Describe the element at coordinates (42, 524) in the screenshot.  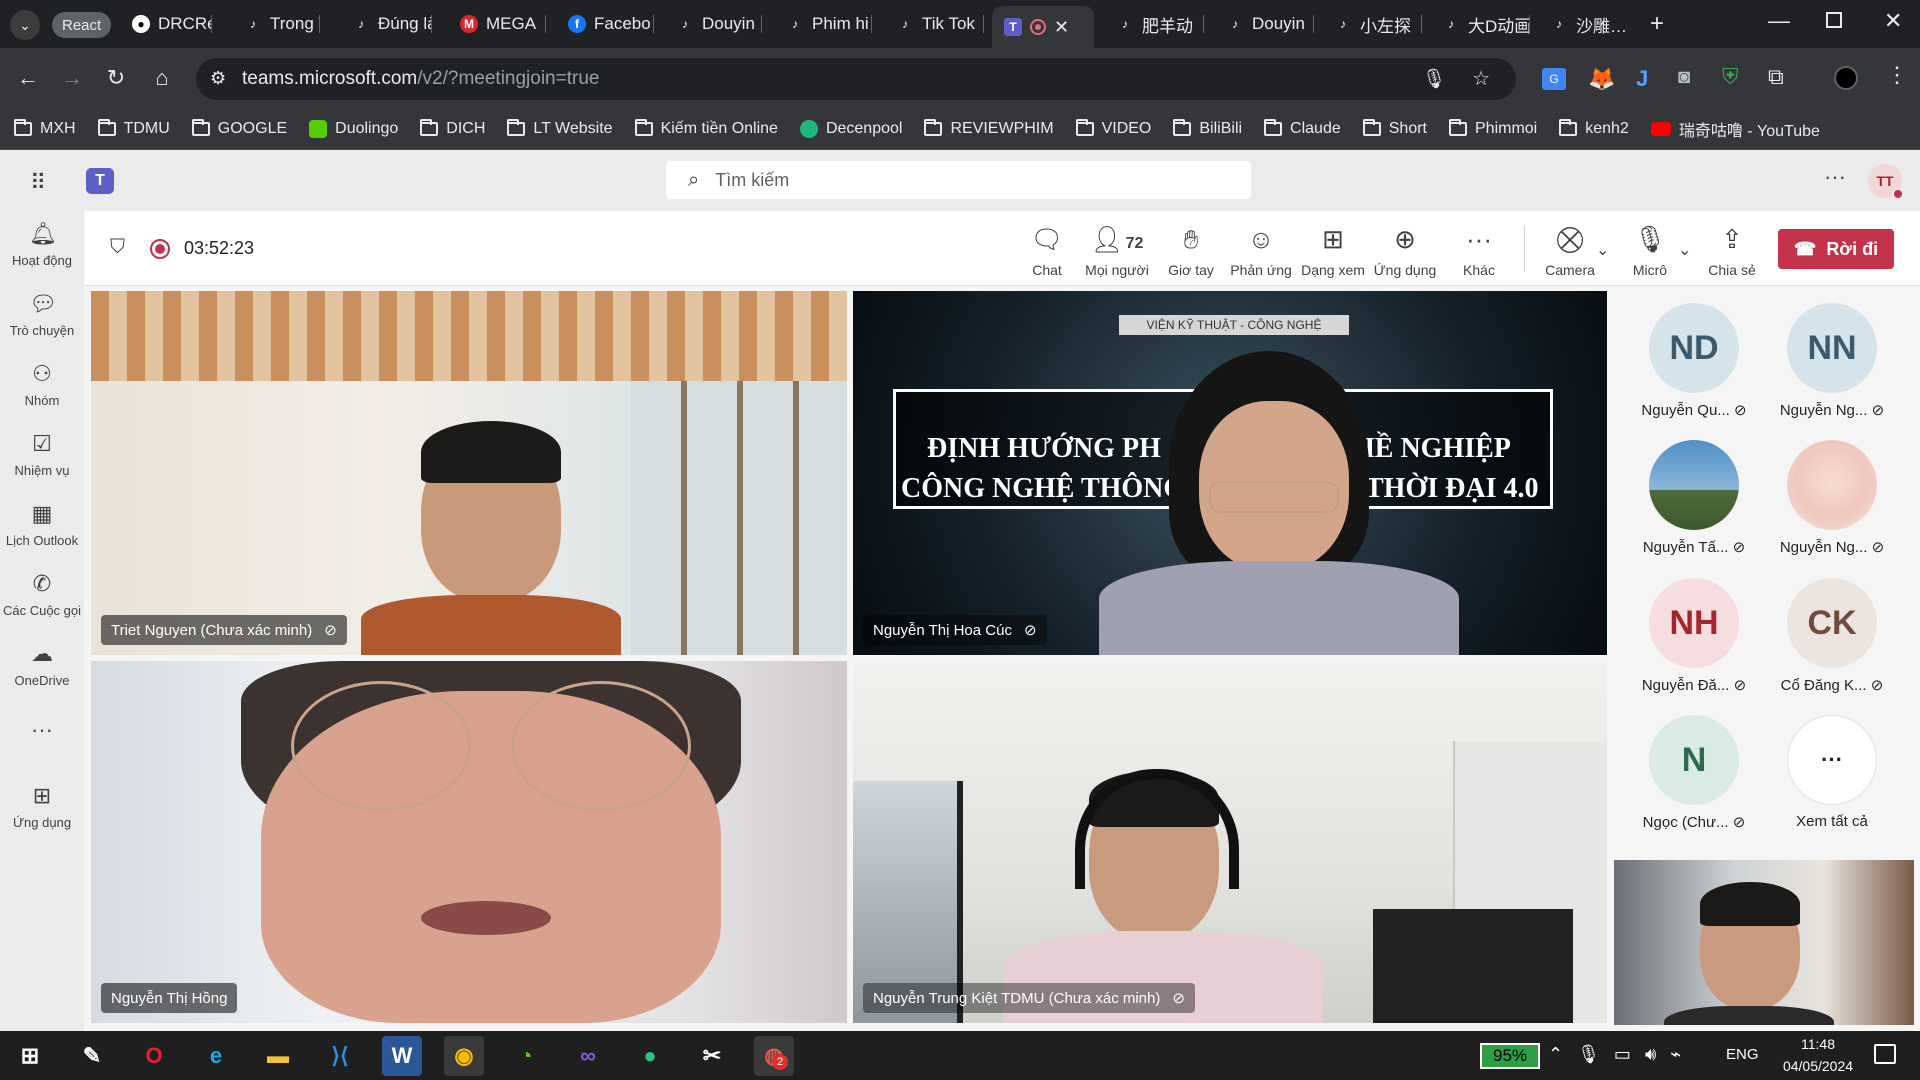
I see `rail-item-calendar: ▦ Lịch Outlook` at that location.